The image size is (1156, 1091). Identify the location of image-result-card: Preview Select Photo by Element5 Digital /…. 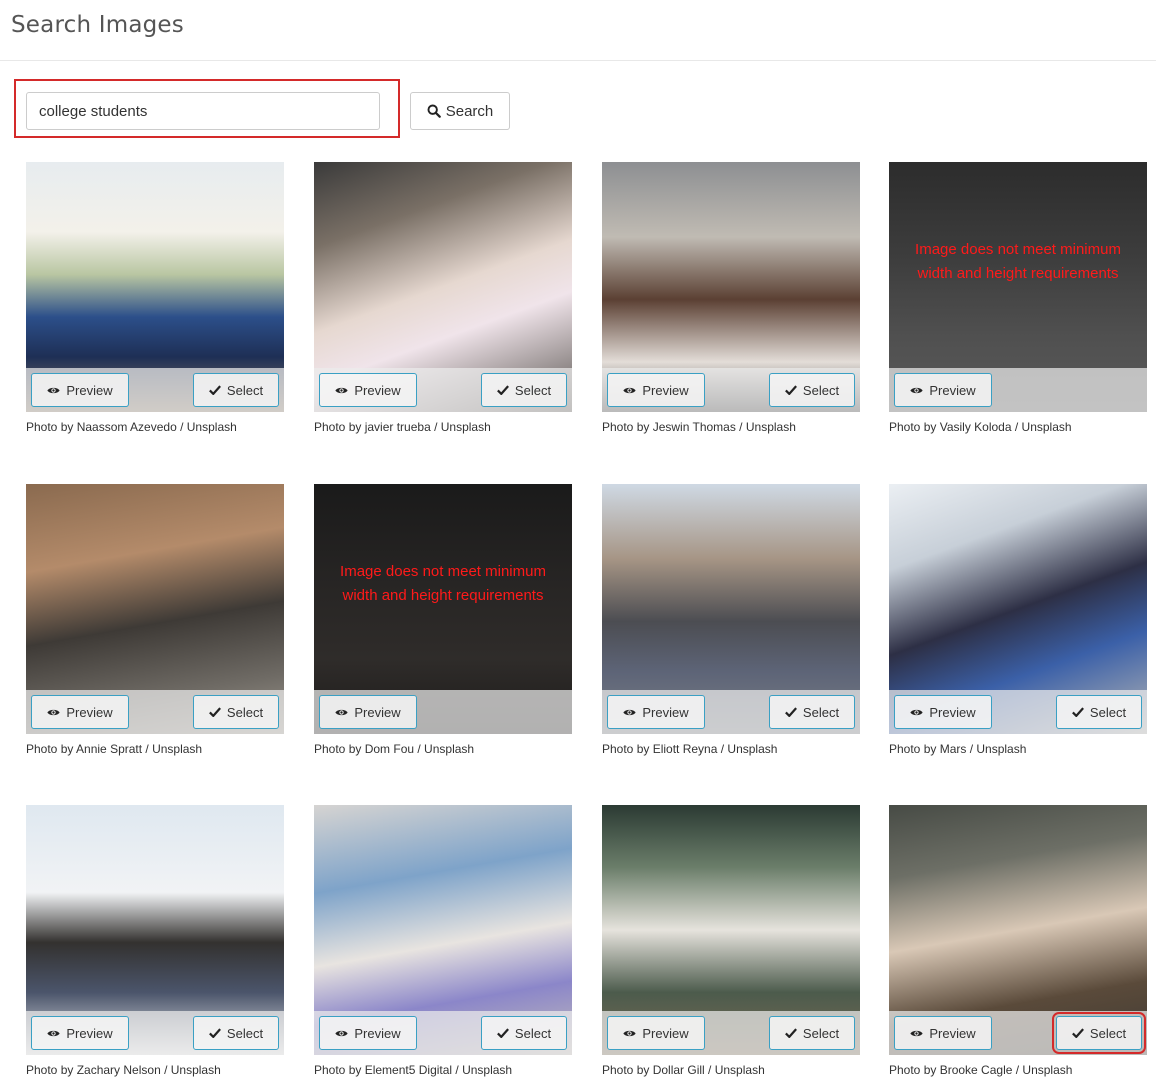
(443, 941).